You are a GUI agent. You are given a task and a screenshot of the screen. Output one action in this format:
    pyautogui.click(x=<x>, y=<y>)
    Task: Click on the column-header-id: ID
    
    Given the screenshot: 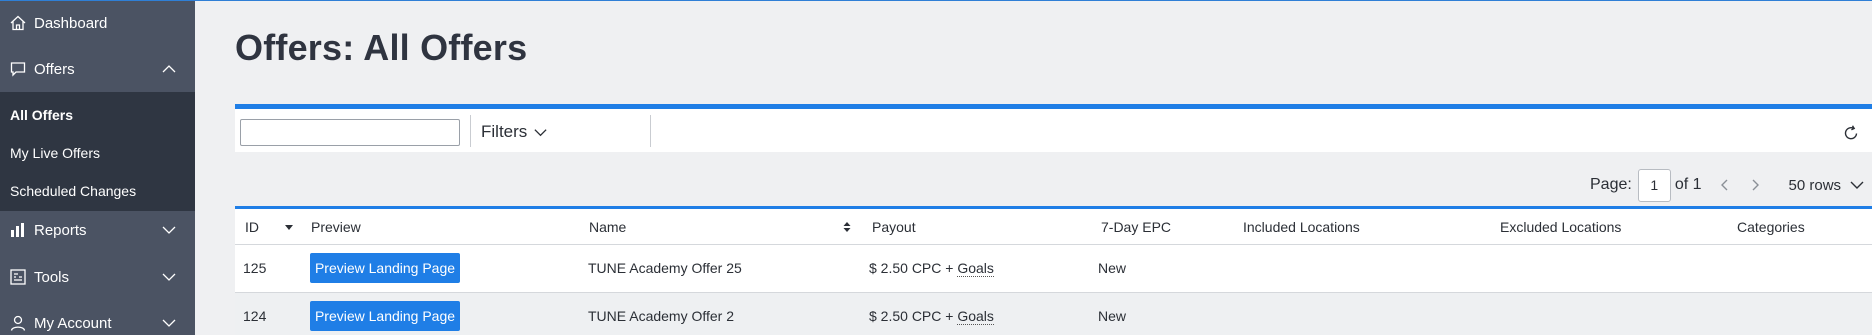 What is the action you would take?
    pyautogui.click(x=252, y=227)
    